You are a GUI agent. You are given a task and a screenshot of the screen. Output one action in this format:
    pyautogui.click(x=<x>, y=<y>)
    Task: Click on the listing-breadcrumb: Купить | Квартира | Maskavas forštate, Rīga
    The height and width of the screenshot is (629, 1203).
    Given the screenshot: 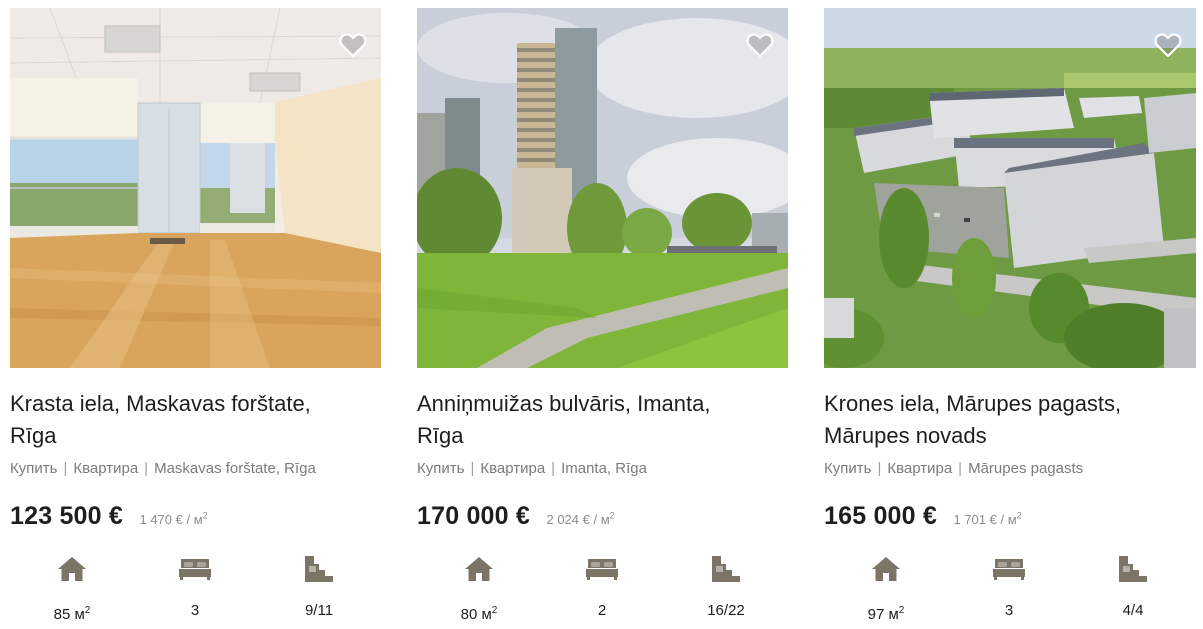 What is the action you would take?
    pyautogui.click(x=163, y=469)
    